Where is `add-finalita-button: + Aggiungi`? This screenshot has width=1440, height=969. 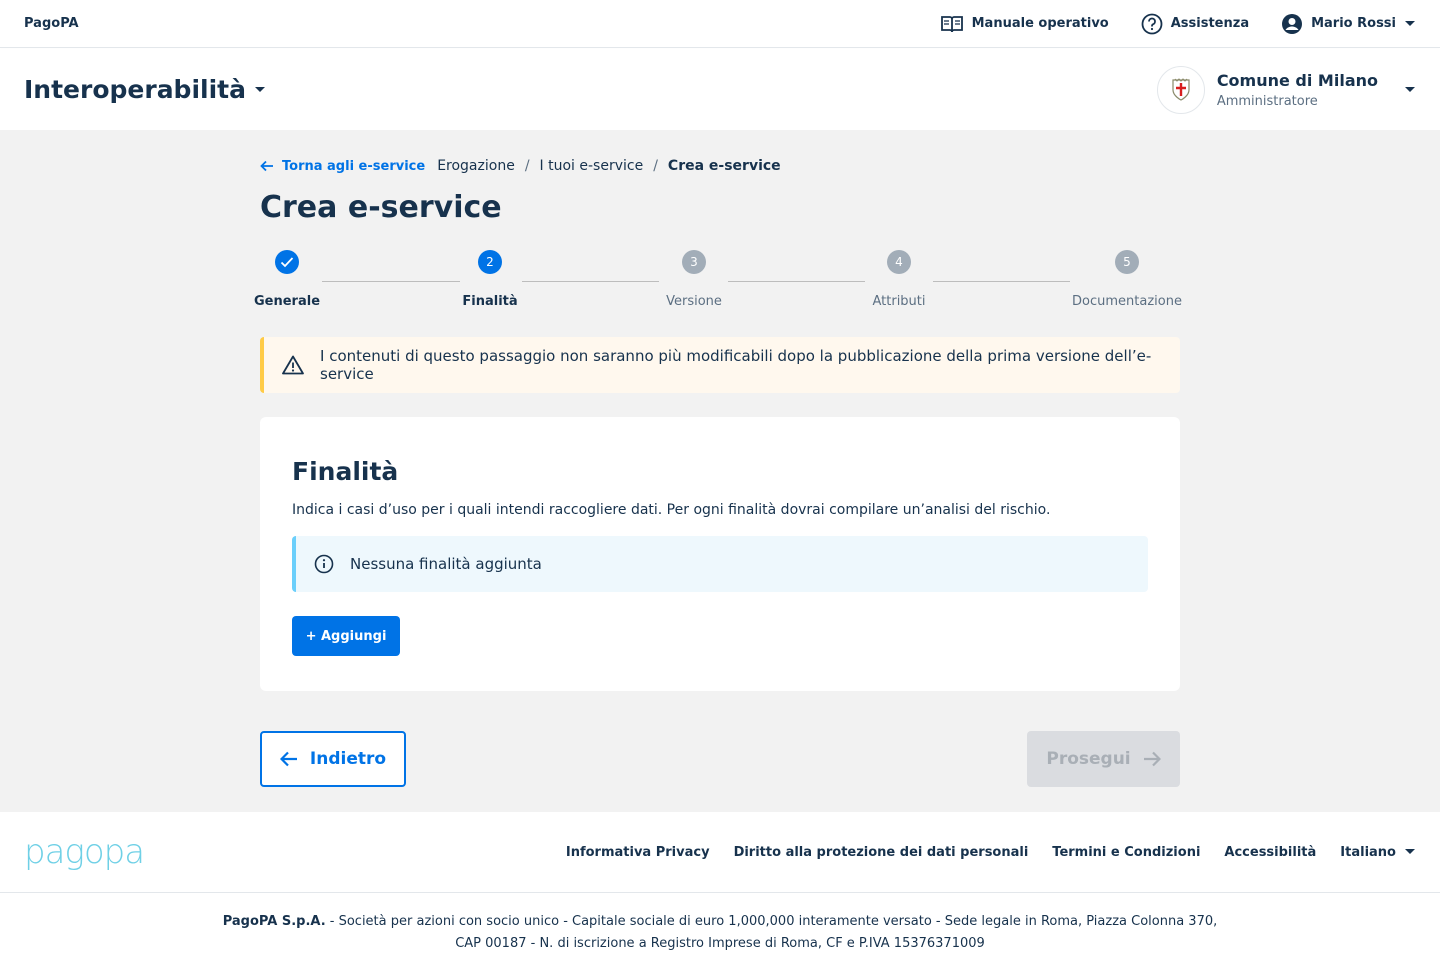
add-finalita-button: + Aggiungi is located at coordinates (346, 636).